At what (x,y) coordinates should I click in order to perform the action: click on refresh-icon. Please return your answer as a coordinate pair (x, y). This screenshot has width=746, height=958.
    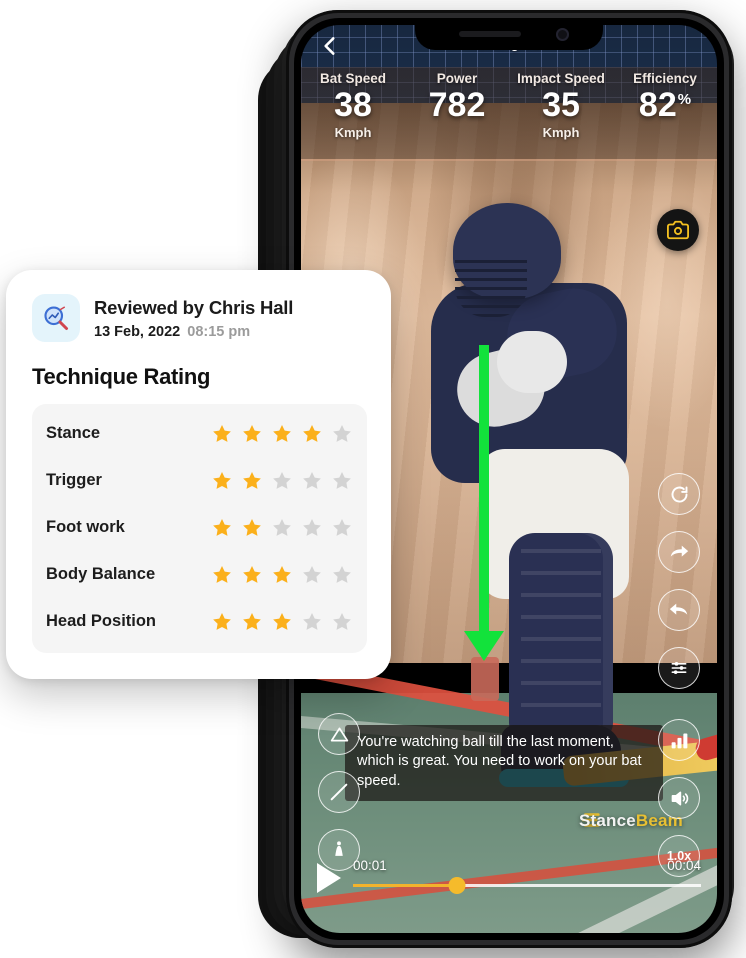
    Looking at the image, I should click on (679, 494).